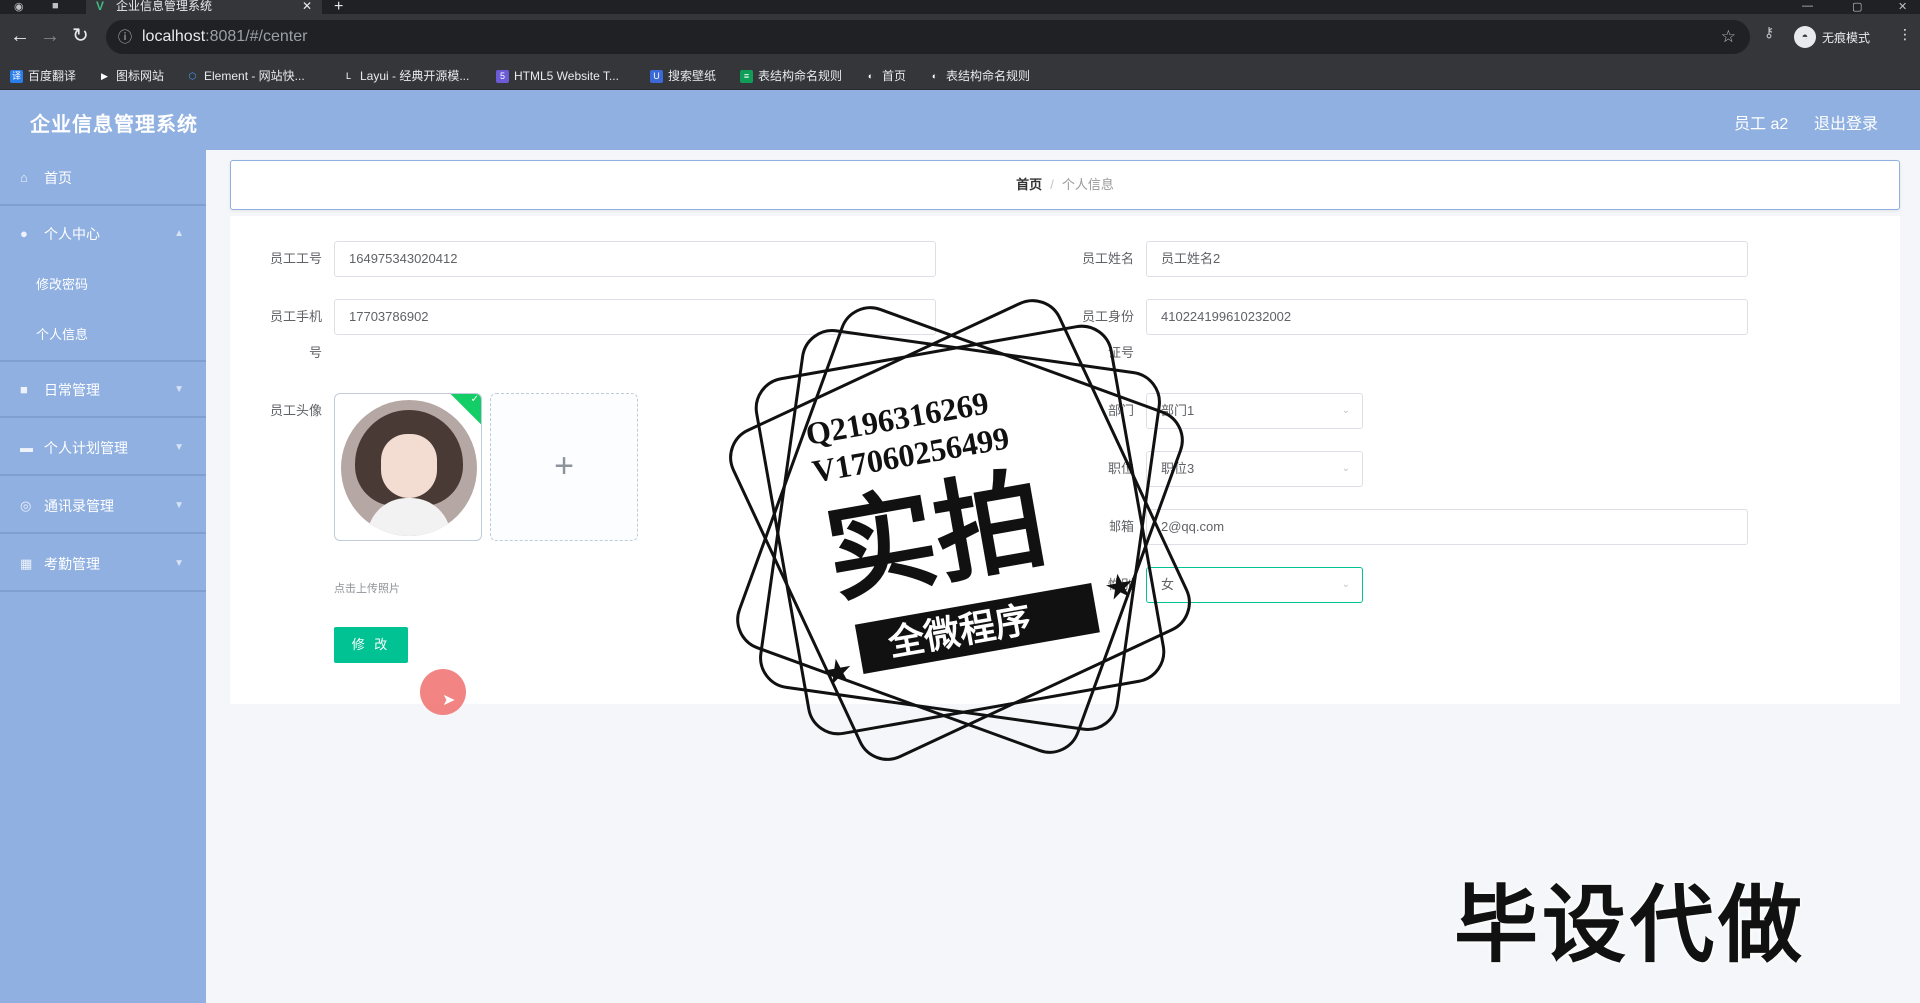 The image size is (1920, 1003). I want to click on url-host: localhost, so click(174, 36).